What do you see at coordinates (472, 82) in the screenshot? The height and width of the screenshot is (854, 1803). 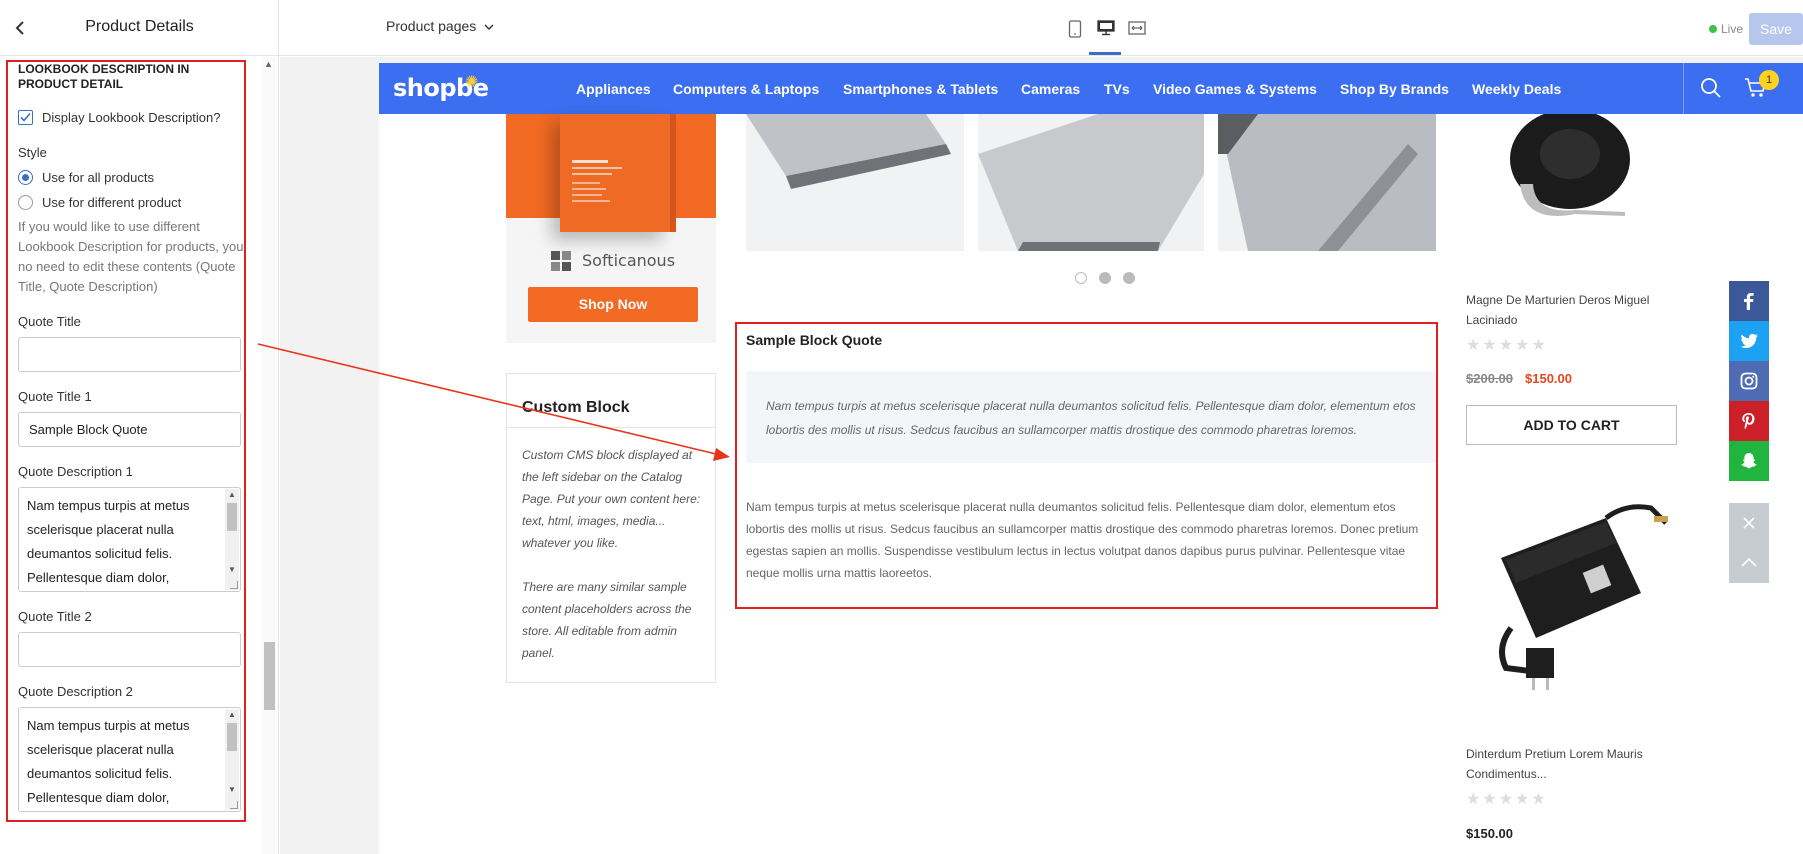 I see `logo-sun-icon: ✺` at bounding box center [472, 82].